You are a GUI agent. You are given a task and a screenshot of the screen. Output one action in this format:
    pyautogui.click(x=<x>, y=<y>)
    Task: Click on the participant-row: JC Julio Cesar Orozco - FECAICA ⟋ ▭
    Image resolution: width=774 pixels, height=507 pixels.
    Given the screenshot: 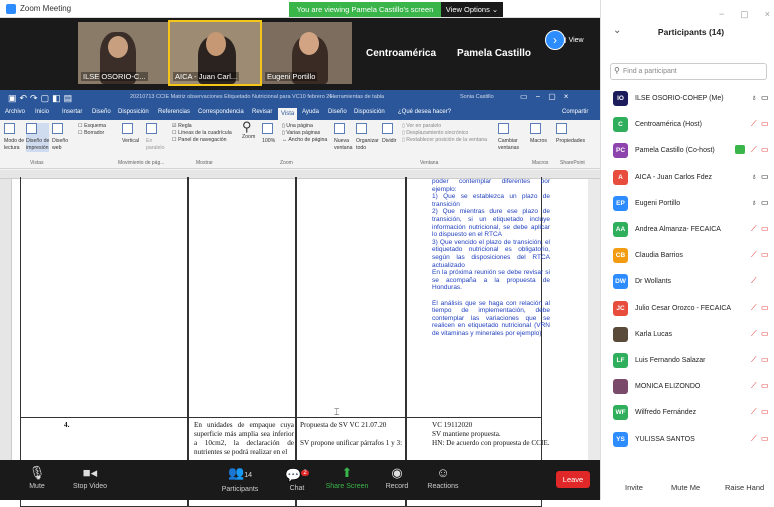 What is the action you would take?
    pyautogui.click(x=687, y=310)
    